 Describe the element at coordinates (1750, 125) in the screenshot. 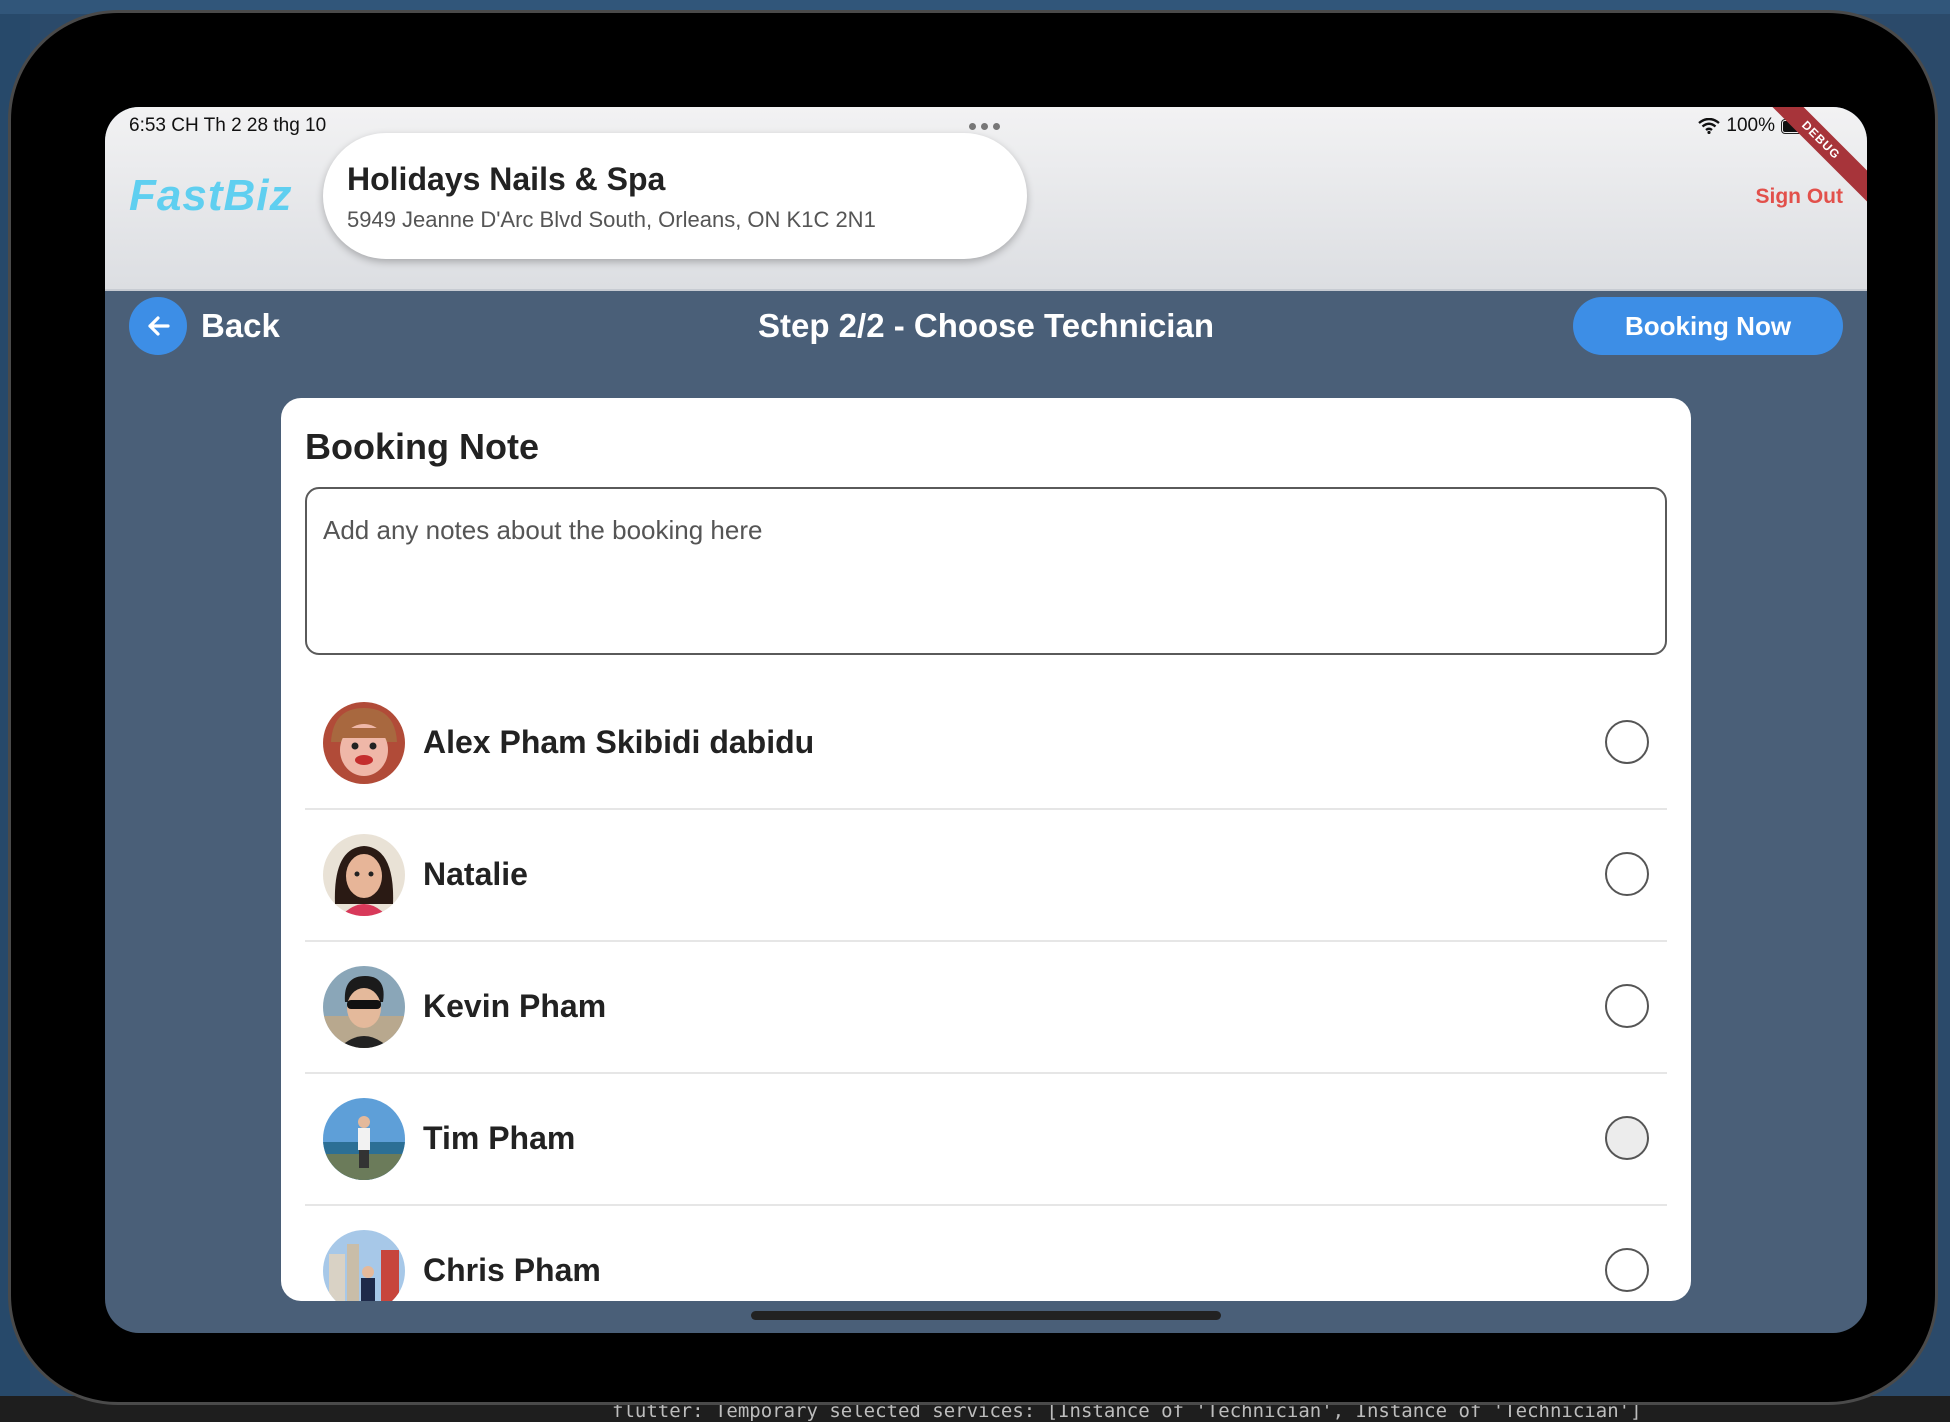

I see `battery-percent: 100%` at that location.